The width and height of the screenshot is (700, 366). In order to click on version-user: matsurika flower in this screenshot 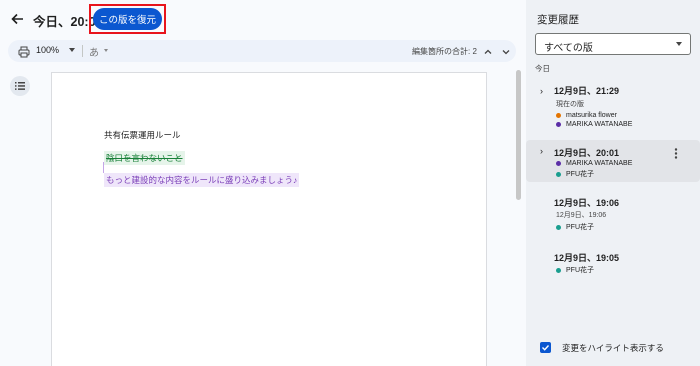, I will do `click(586, 115)`.